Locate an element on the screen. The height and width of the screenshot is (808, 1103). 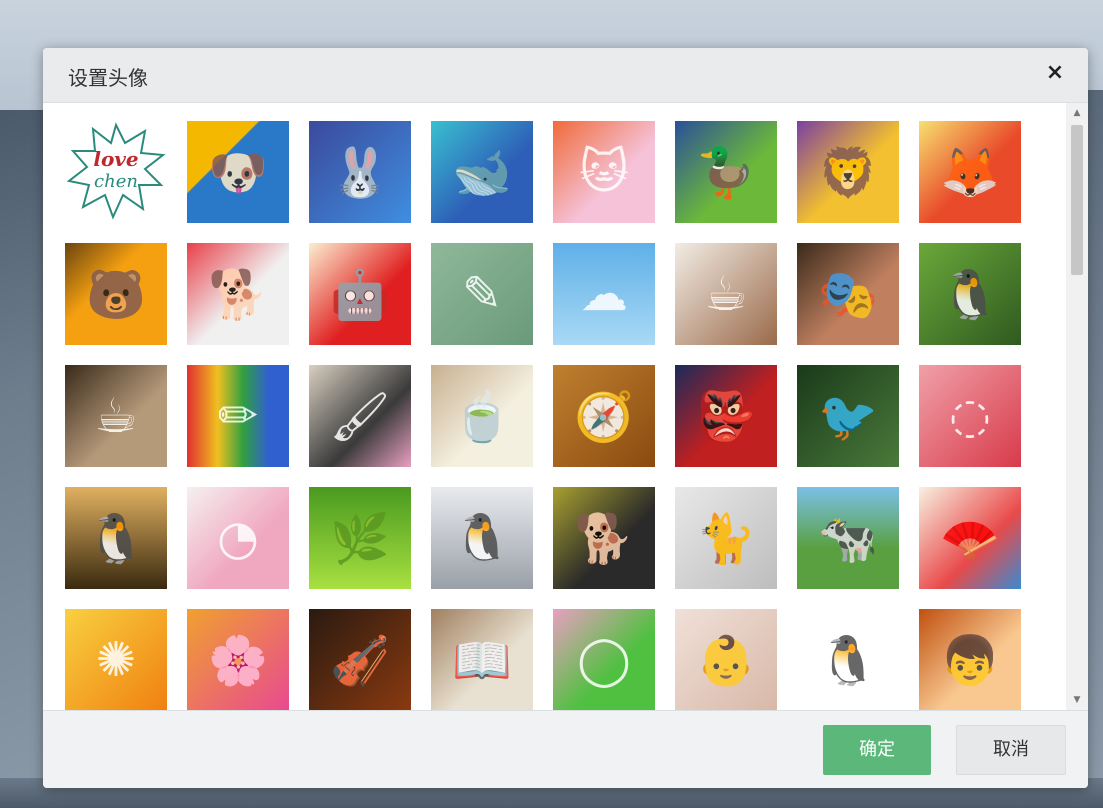
red-robot-avatar-icon: 🤖 is located at coordinates (360, 294).